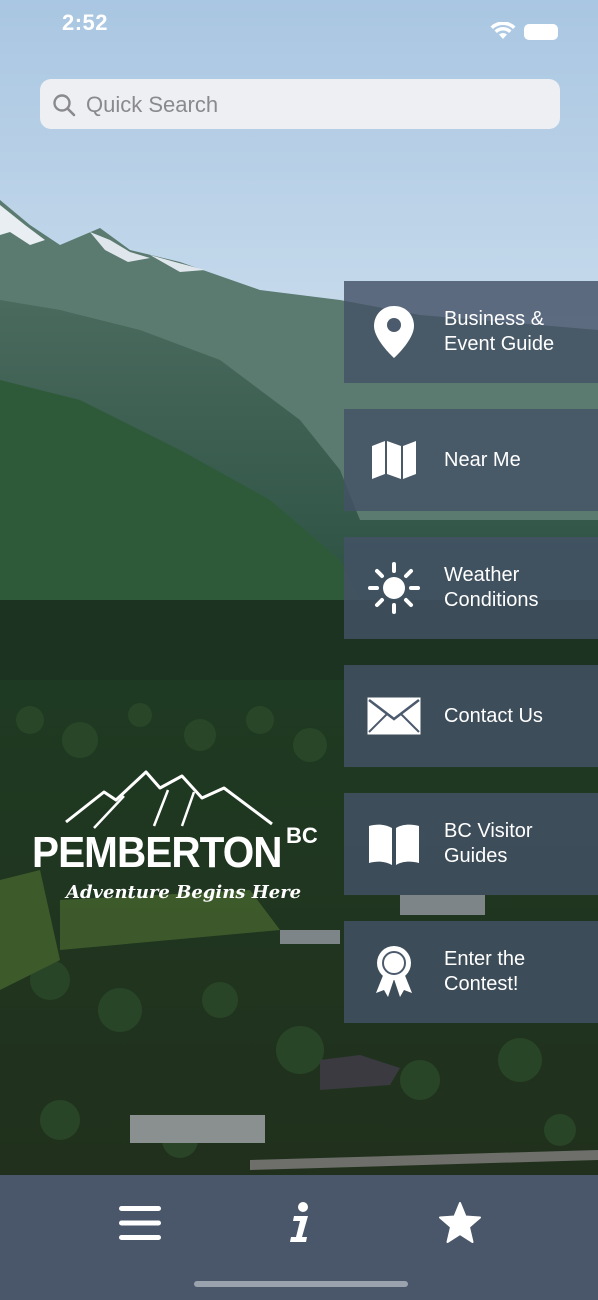 The height and width of the screenshot is (1300, 598). Describe the element at coordinates (493, 715) in the screenshot. I see `menu-item-label: Contact Us` at that location.